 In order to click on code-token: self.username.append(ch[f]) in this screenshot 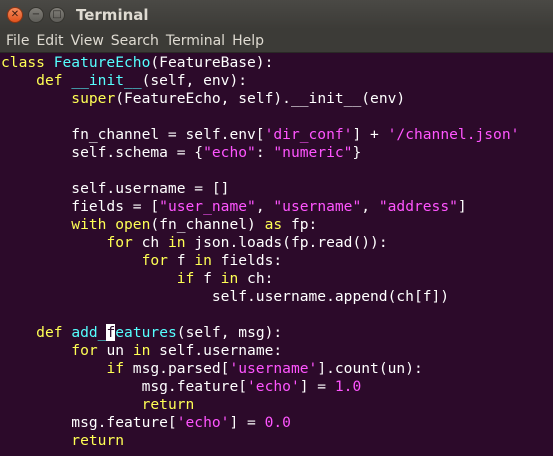, I will do `click(225, 296)`.